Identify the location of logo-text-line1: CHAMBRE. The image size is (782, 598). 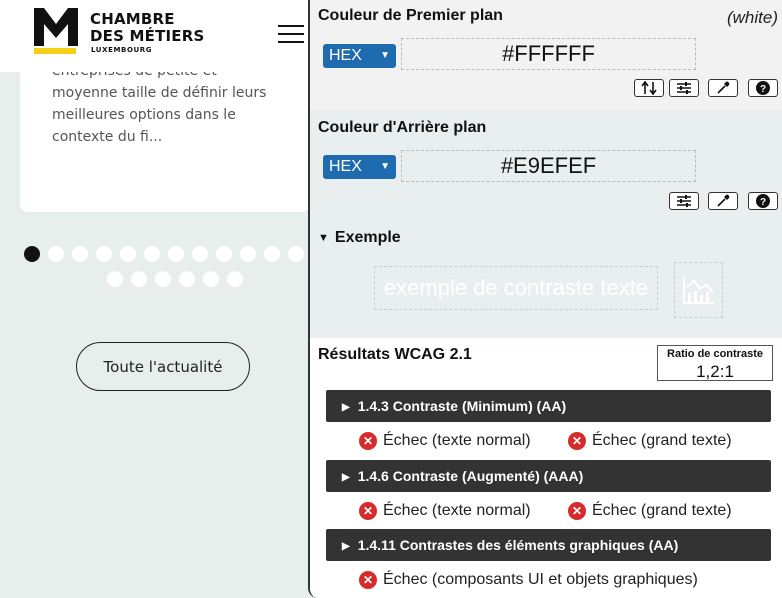
(132, 19).